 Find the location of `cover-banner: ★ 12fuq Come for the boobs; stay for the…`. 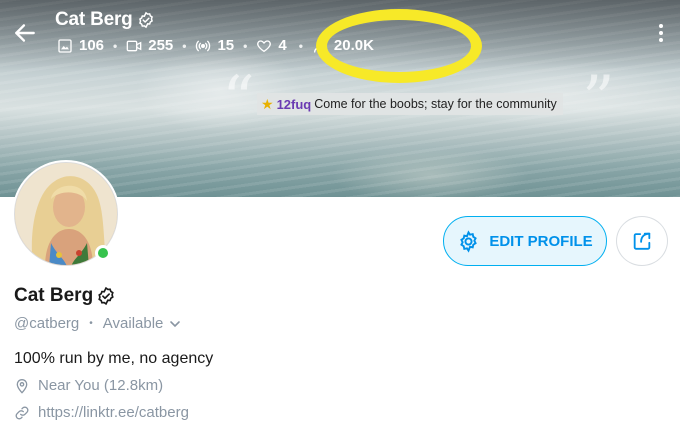

cover-banner: ★ 12fuq Come for the boobs; stay for the… is located at coordinates (410, 104).